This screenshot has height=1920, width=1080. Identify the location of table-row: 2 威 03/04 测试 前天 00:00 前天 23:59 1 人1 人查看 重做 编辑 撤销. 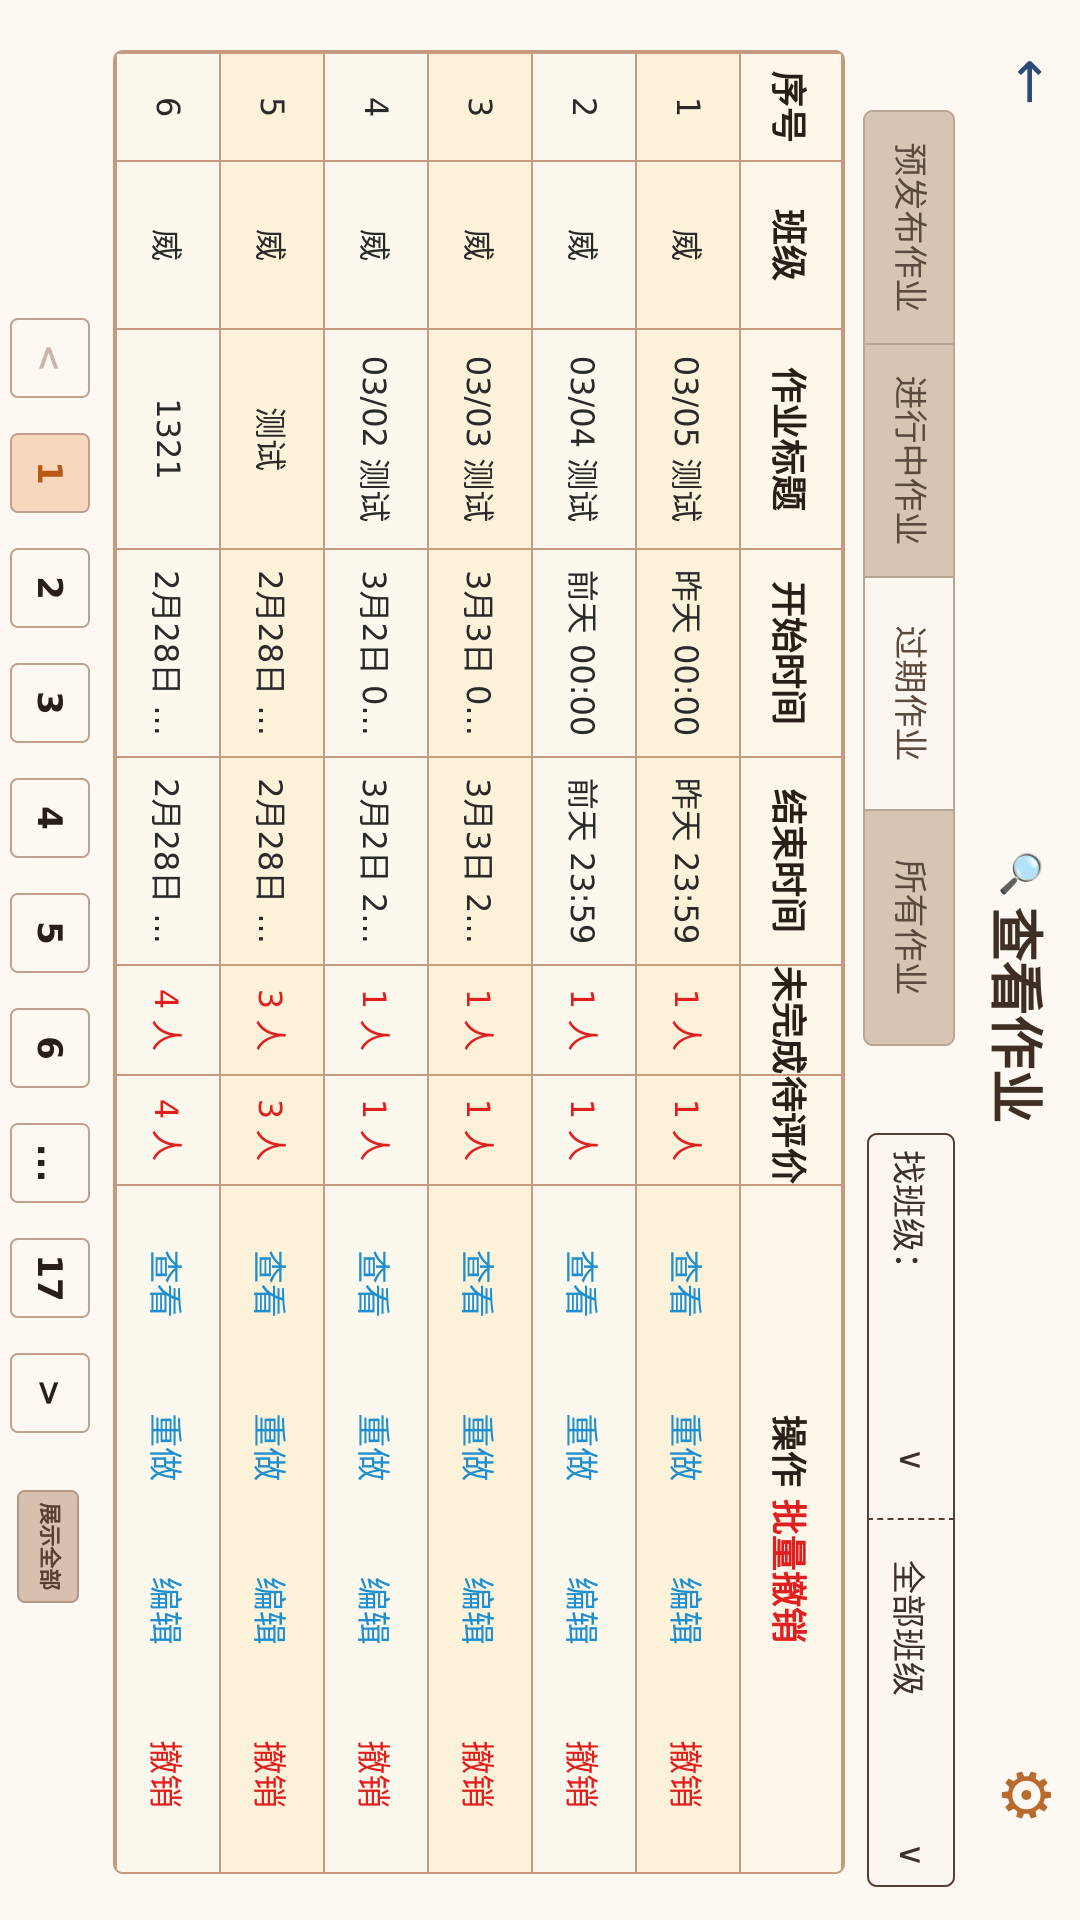
(584, 963).